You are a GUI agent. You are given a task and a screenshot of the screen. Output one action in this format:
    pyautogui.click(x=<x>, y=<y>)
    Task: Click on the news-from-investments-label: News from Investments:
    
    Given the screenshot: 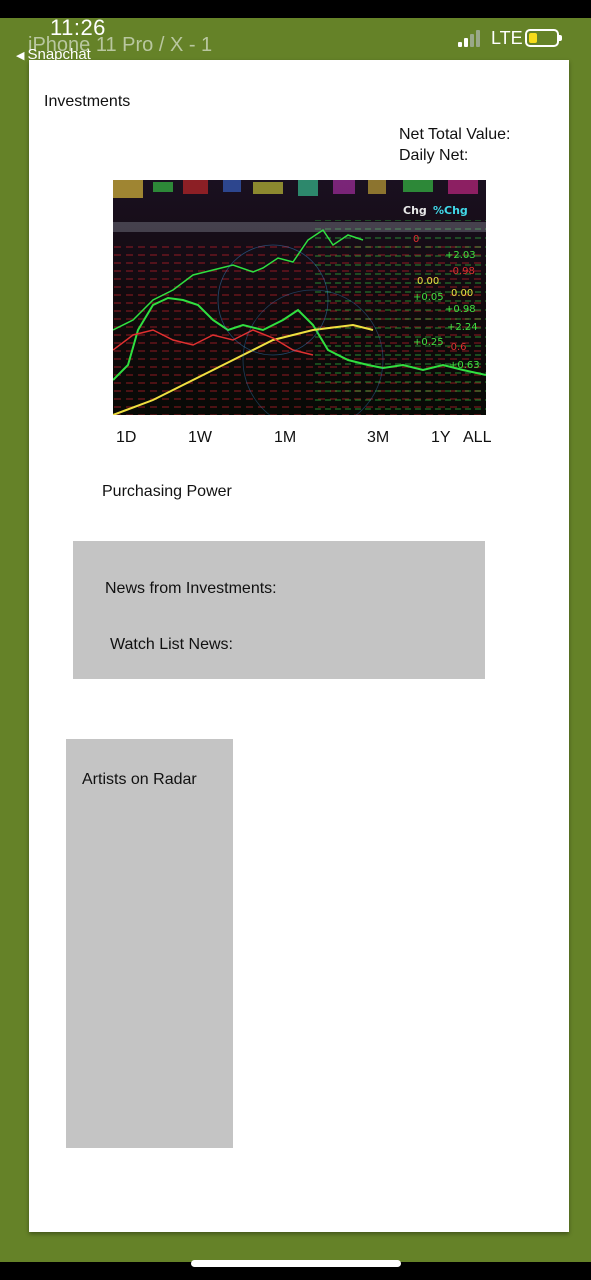 What is the action you would take?
    pyautogui.click(x=191, y=588)
    